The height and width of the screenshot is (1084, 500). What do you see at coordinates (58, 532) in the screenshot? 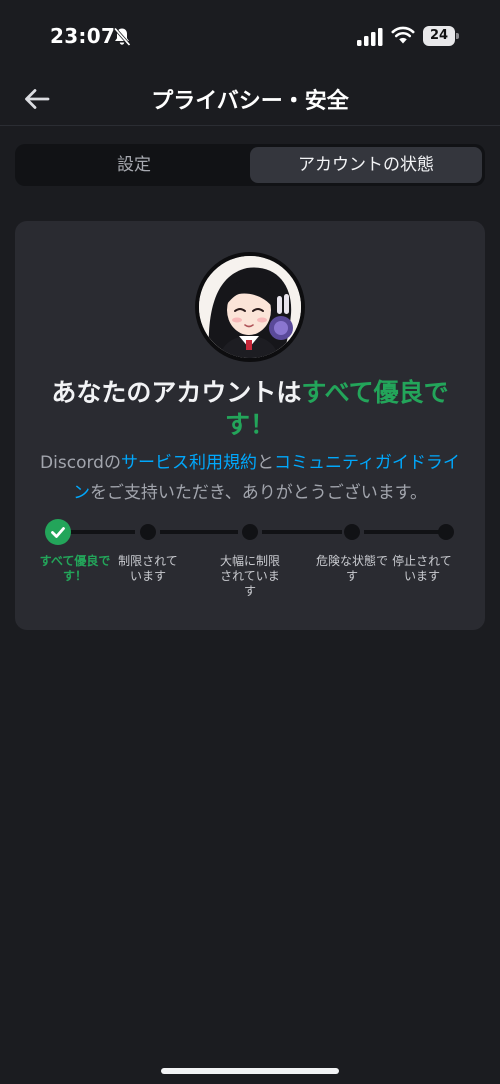
I see `check-circle-icon` at bounding box center [58, 532].